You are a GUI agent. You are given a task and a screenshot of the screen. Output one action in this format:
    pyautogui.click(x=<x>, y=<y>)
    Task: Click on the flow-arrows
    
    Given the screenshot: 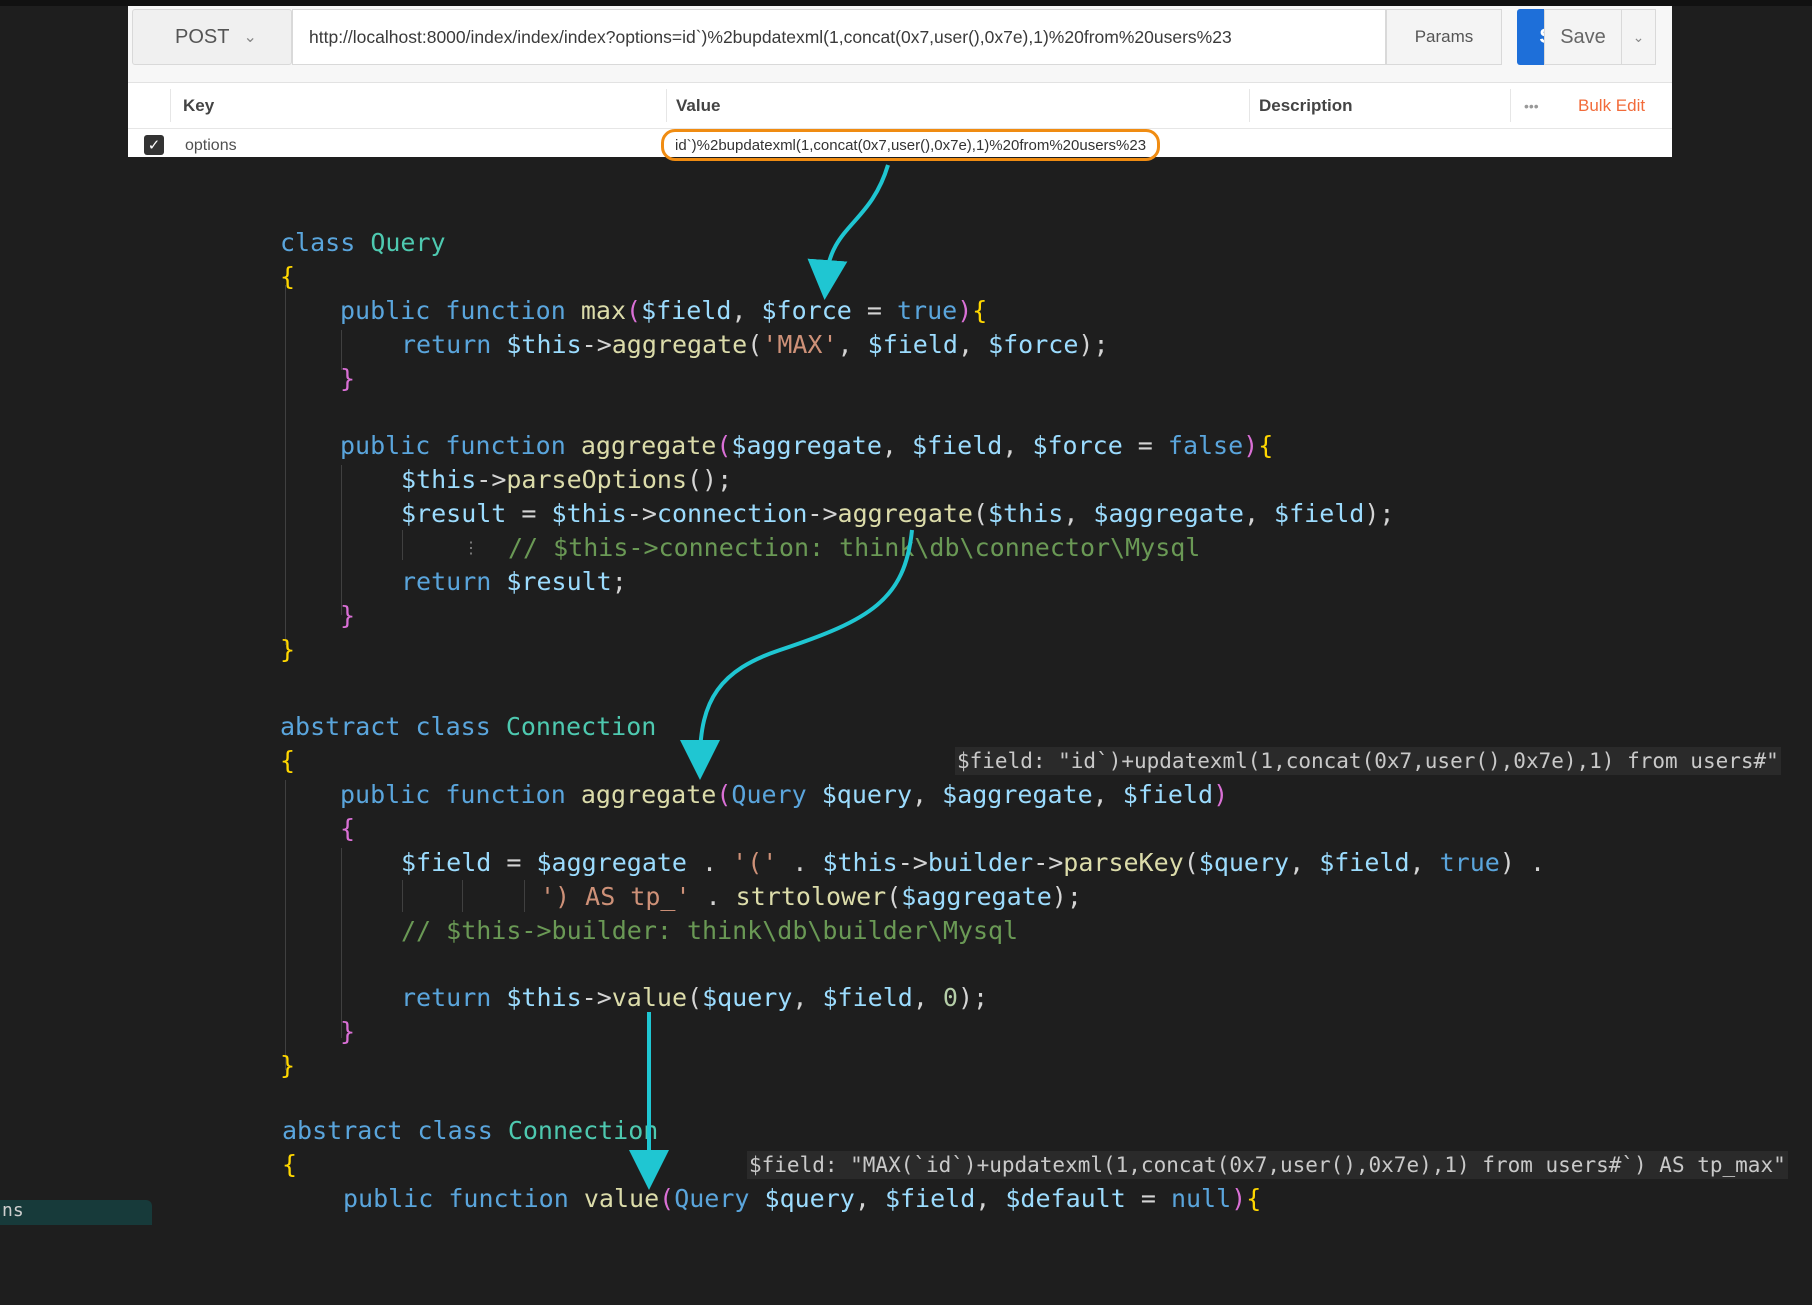 What is the action you would take?
    pyautogui.click(x=771, y=677)
    